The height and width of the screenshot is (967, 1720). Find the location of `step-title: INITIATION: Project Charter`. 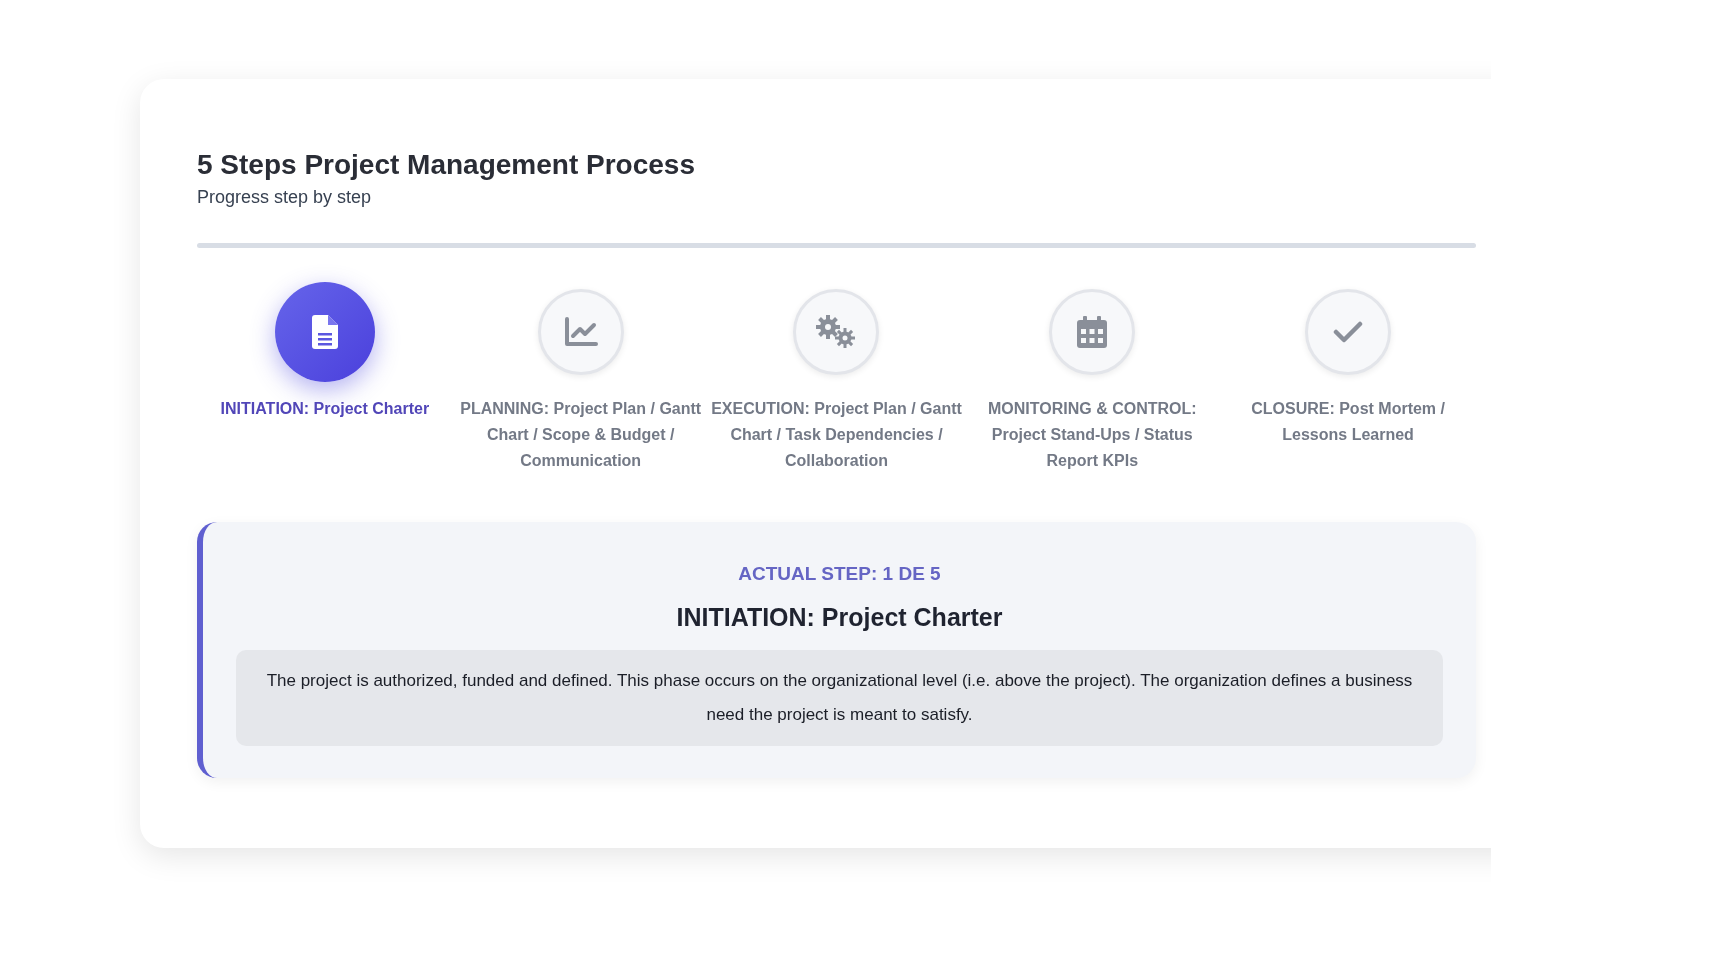

step-title: INITIATION: Project Charter is located at coordinates (839, 617).